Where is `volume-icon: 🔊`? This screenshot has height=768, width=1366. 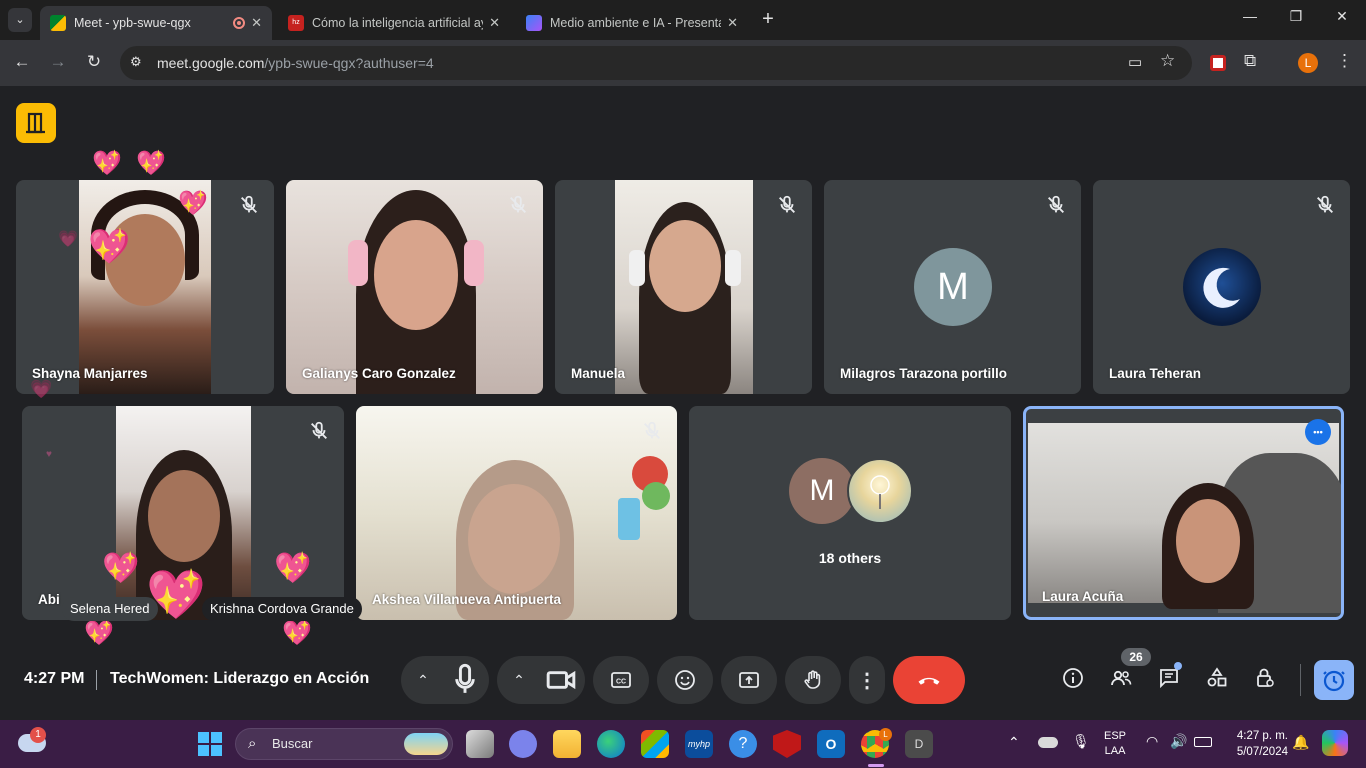
volume-icon: 🔊 is located at coordinates (1178, 741).